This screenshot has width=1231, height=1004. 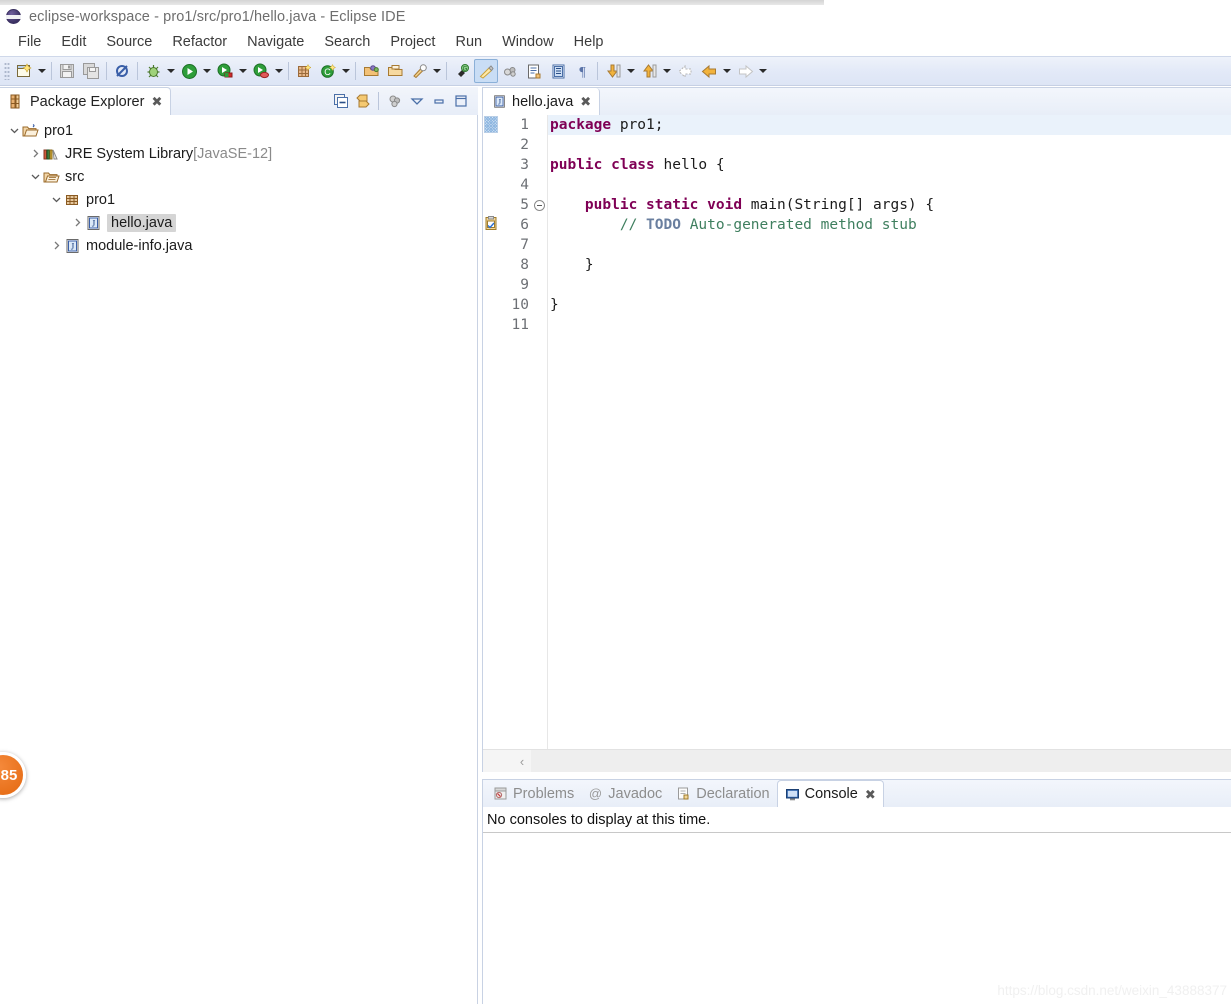 I want to click on tree-item-pro1-project: pro1, so click(x=238, y=130).